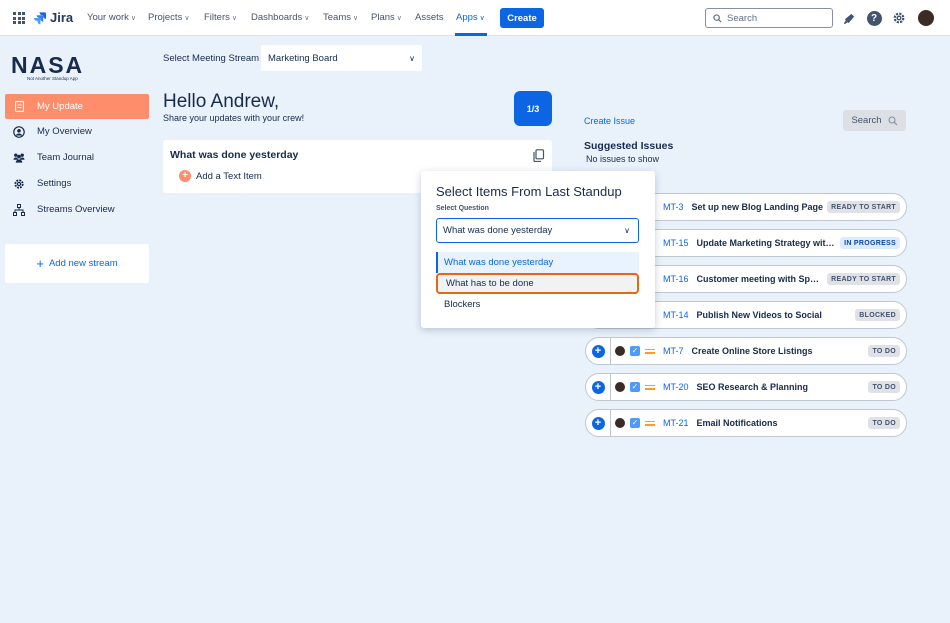  Describe the element at coordinates (108, 17) in the screenshot. I see `nav-your-work-label: Your work` at that location.